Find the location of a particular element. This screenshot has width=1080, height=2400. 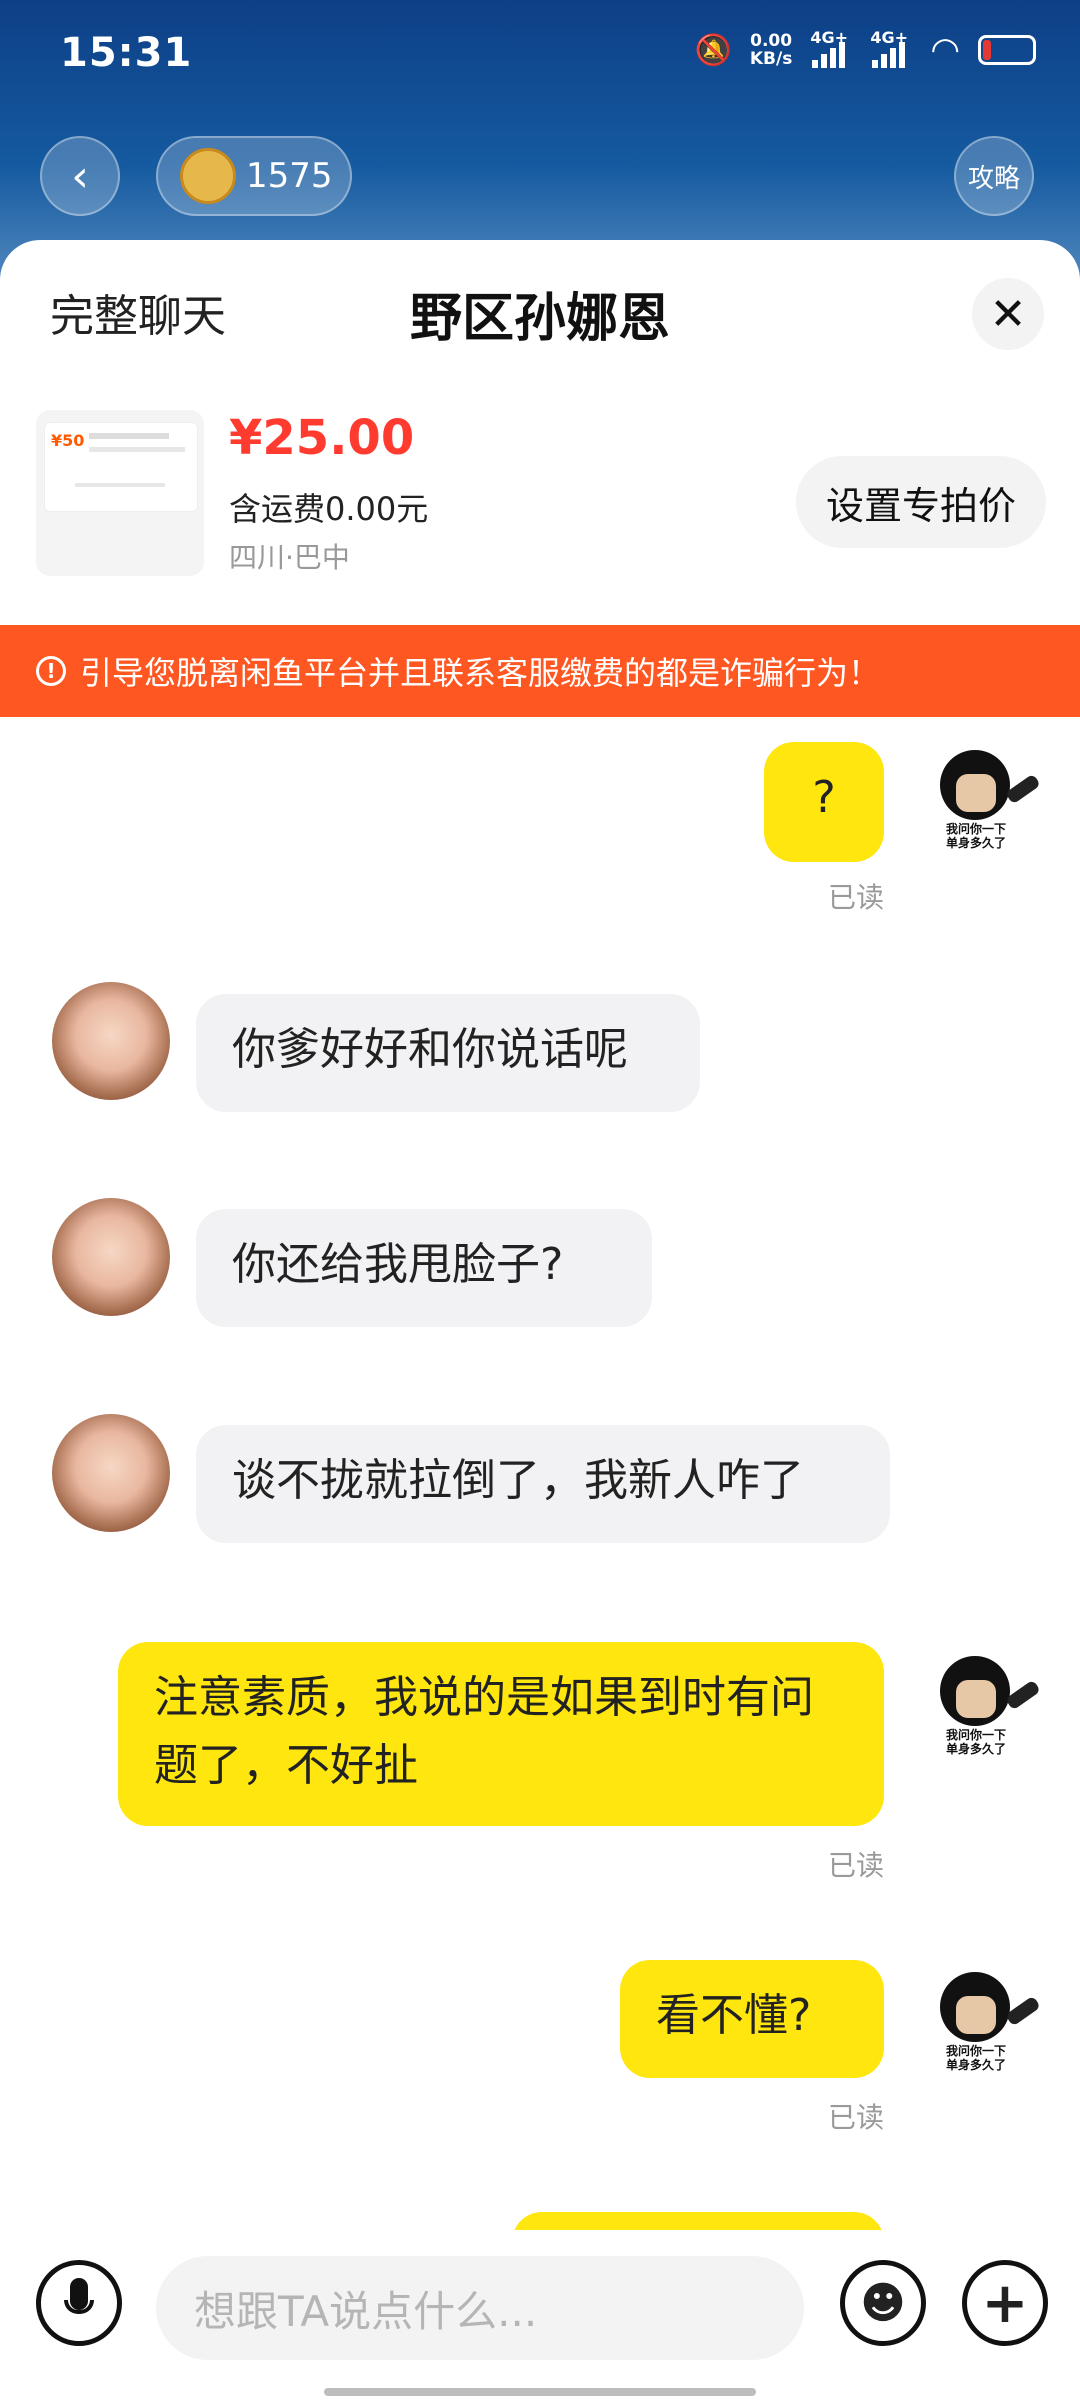

coin-icon is located at coordinates (208, 176).